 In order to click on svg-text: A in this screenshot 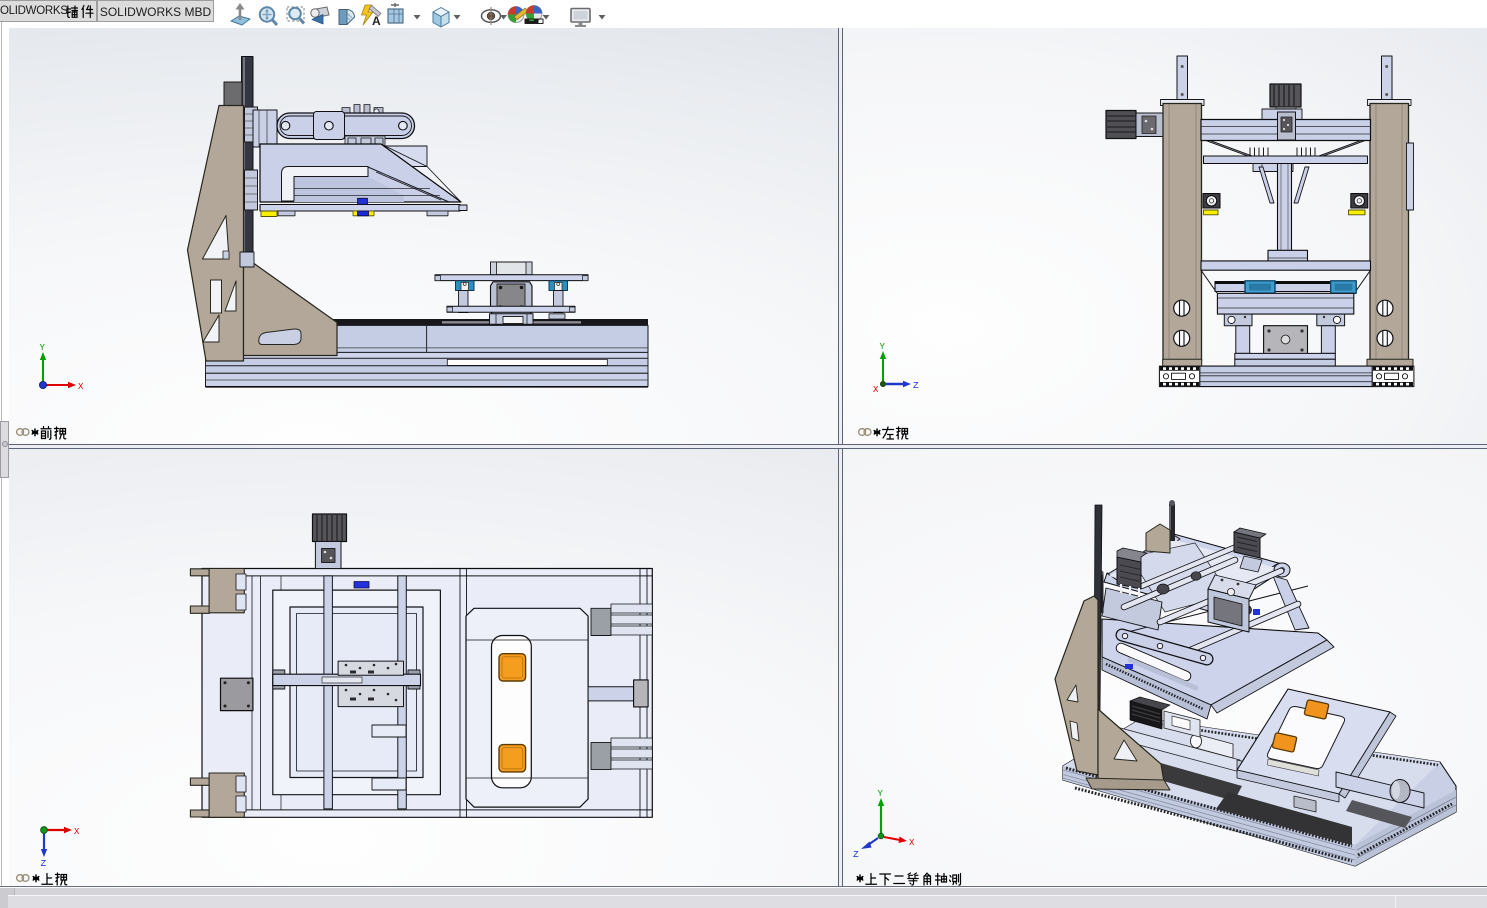, I will do `click(376, 21)`.